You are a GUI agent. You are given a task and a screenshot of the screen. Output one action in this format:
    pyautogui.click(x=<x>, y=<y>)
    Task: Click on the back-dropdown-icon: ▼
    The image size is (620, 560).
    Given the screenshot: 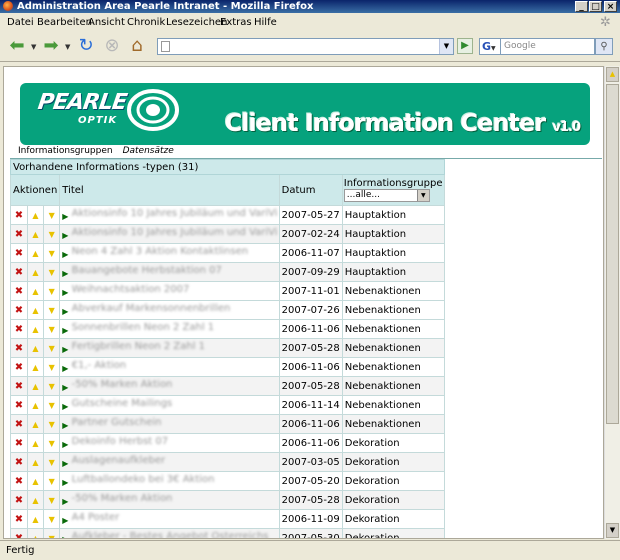 What is the action you would take?
    pyautogui.click(x=33, y=47)
    